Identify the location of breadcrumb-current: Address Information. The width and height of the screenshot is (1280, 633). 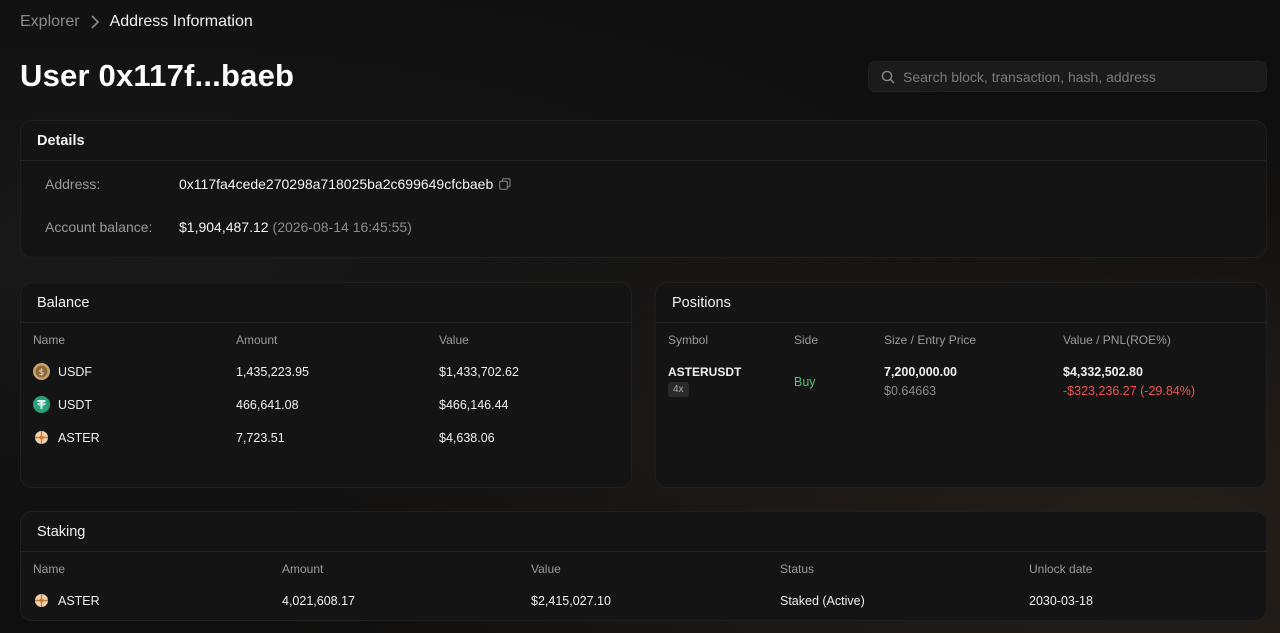
(181, 21).